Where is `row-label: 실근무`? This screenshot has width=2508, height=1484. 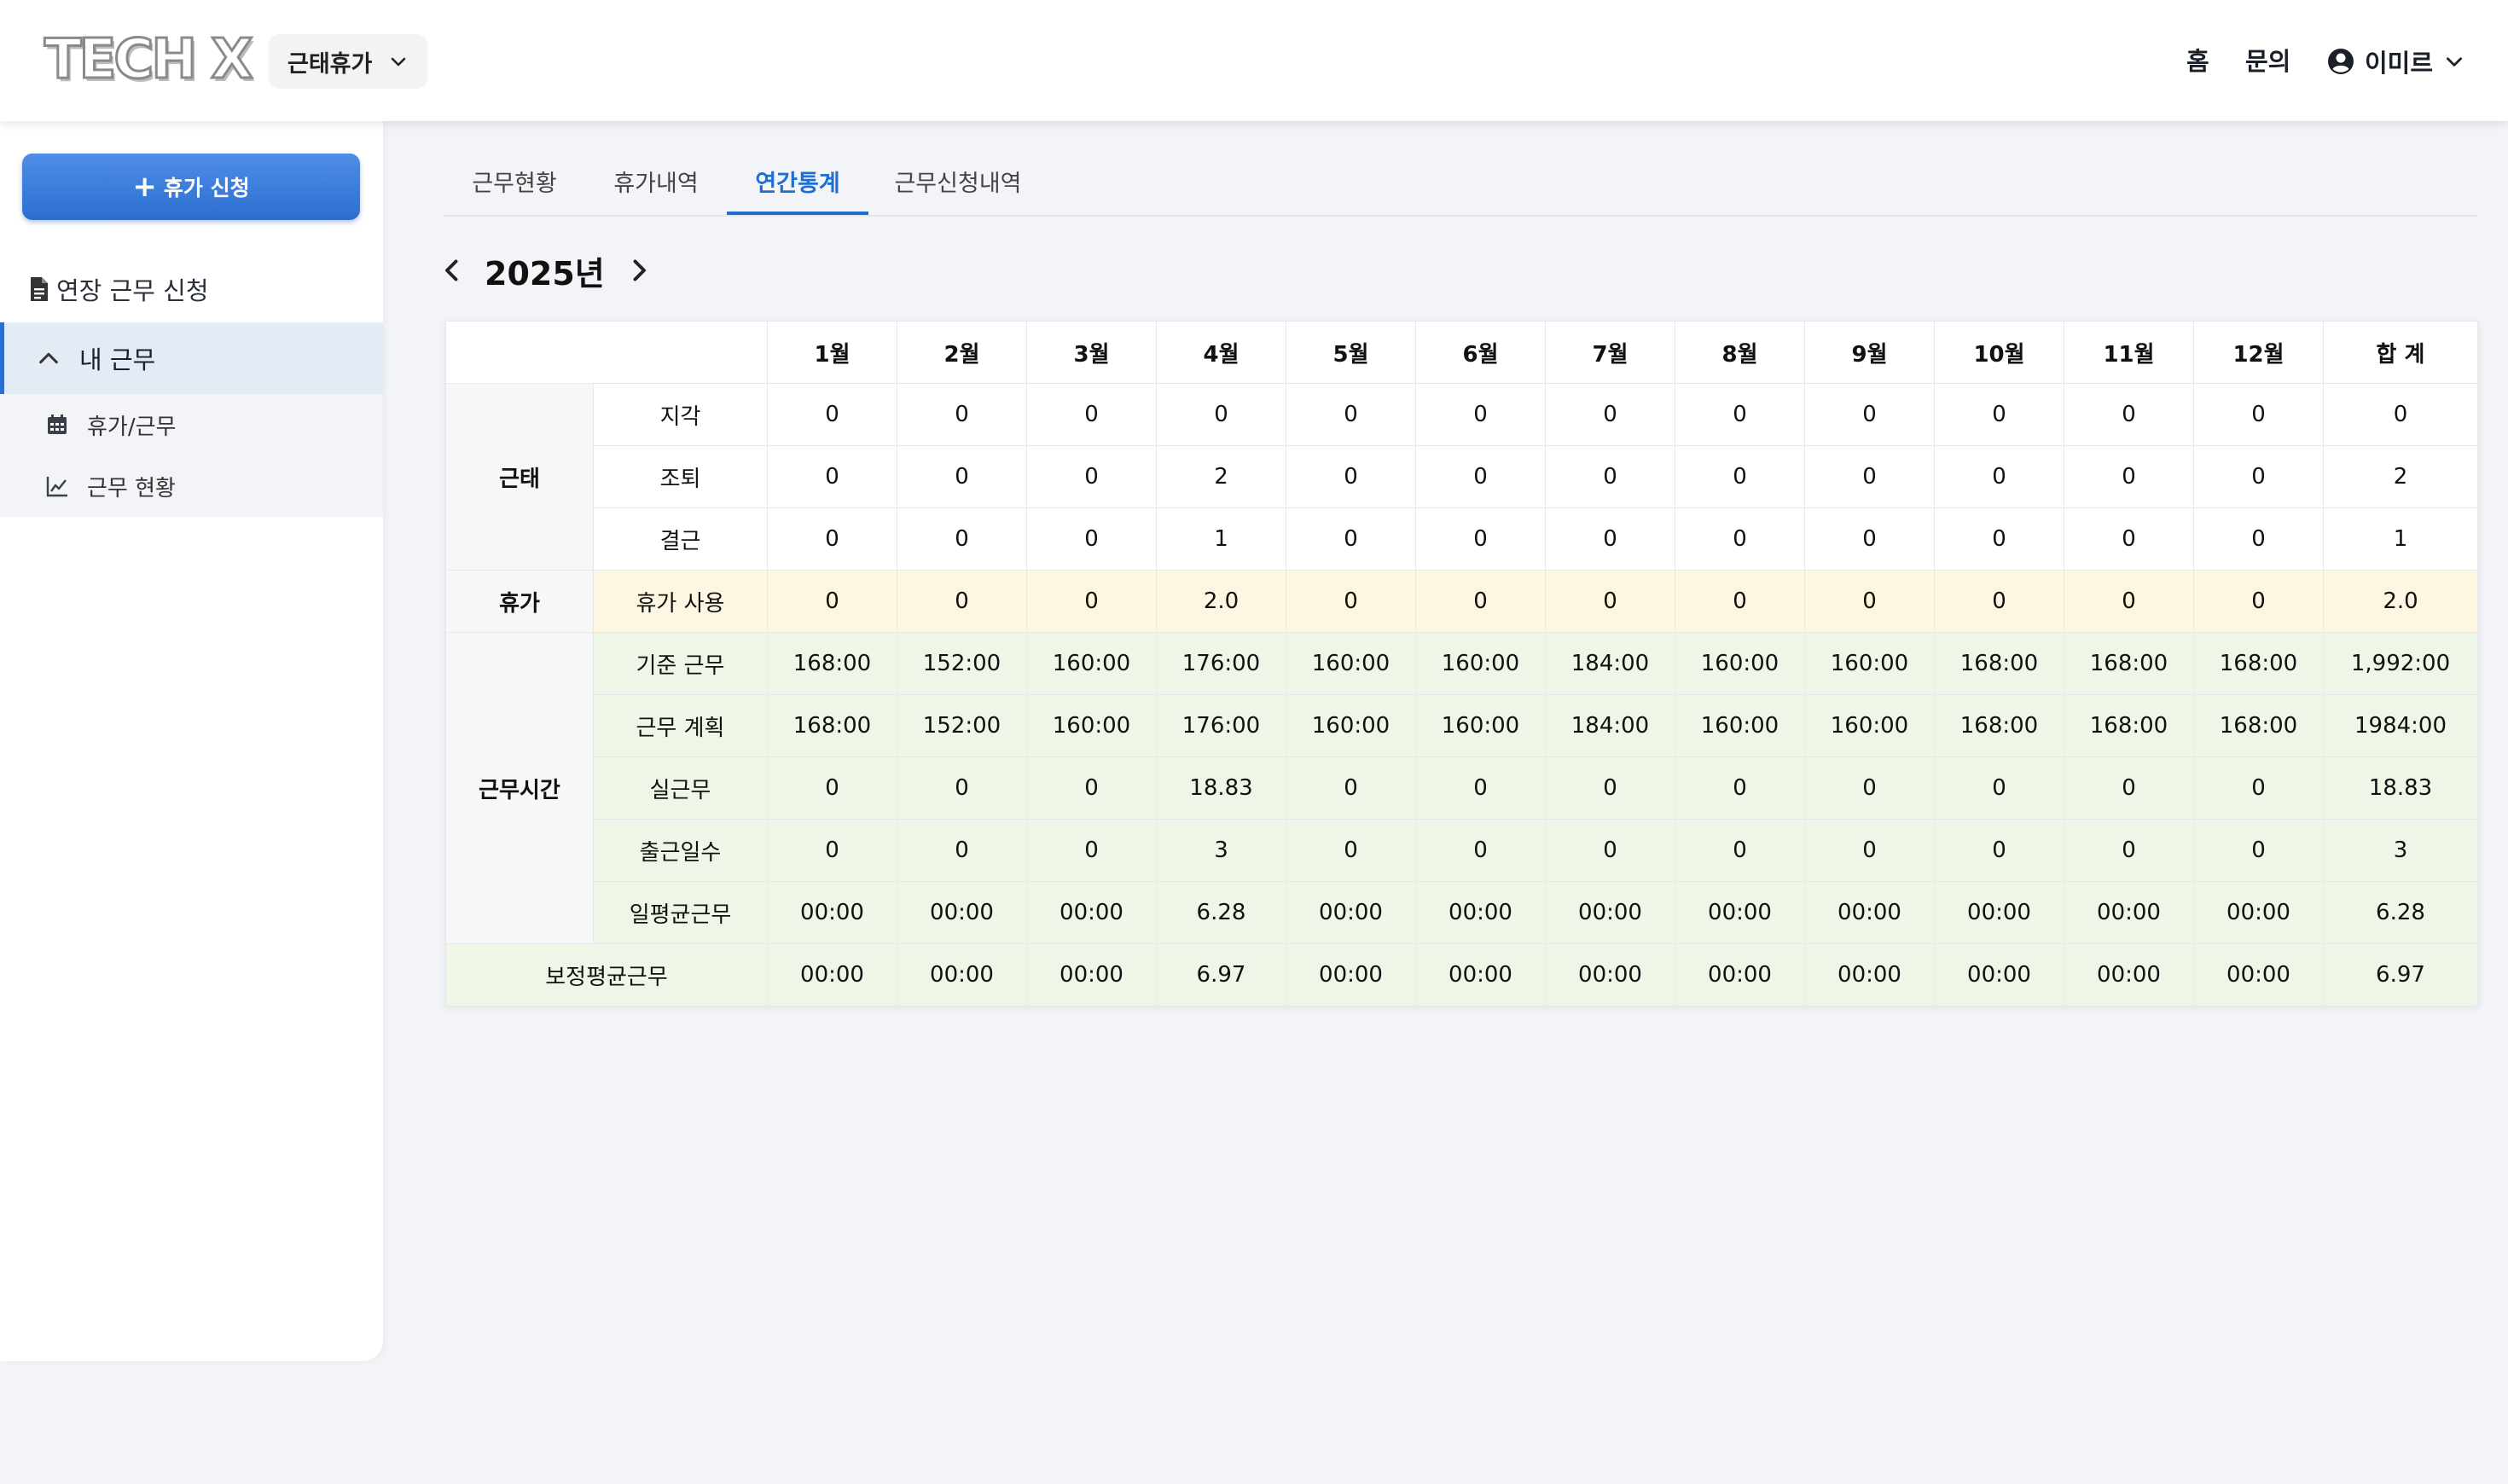 row-label: 실근무 is located at coordinates (680, 788).